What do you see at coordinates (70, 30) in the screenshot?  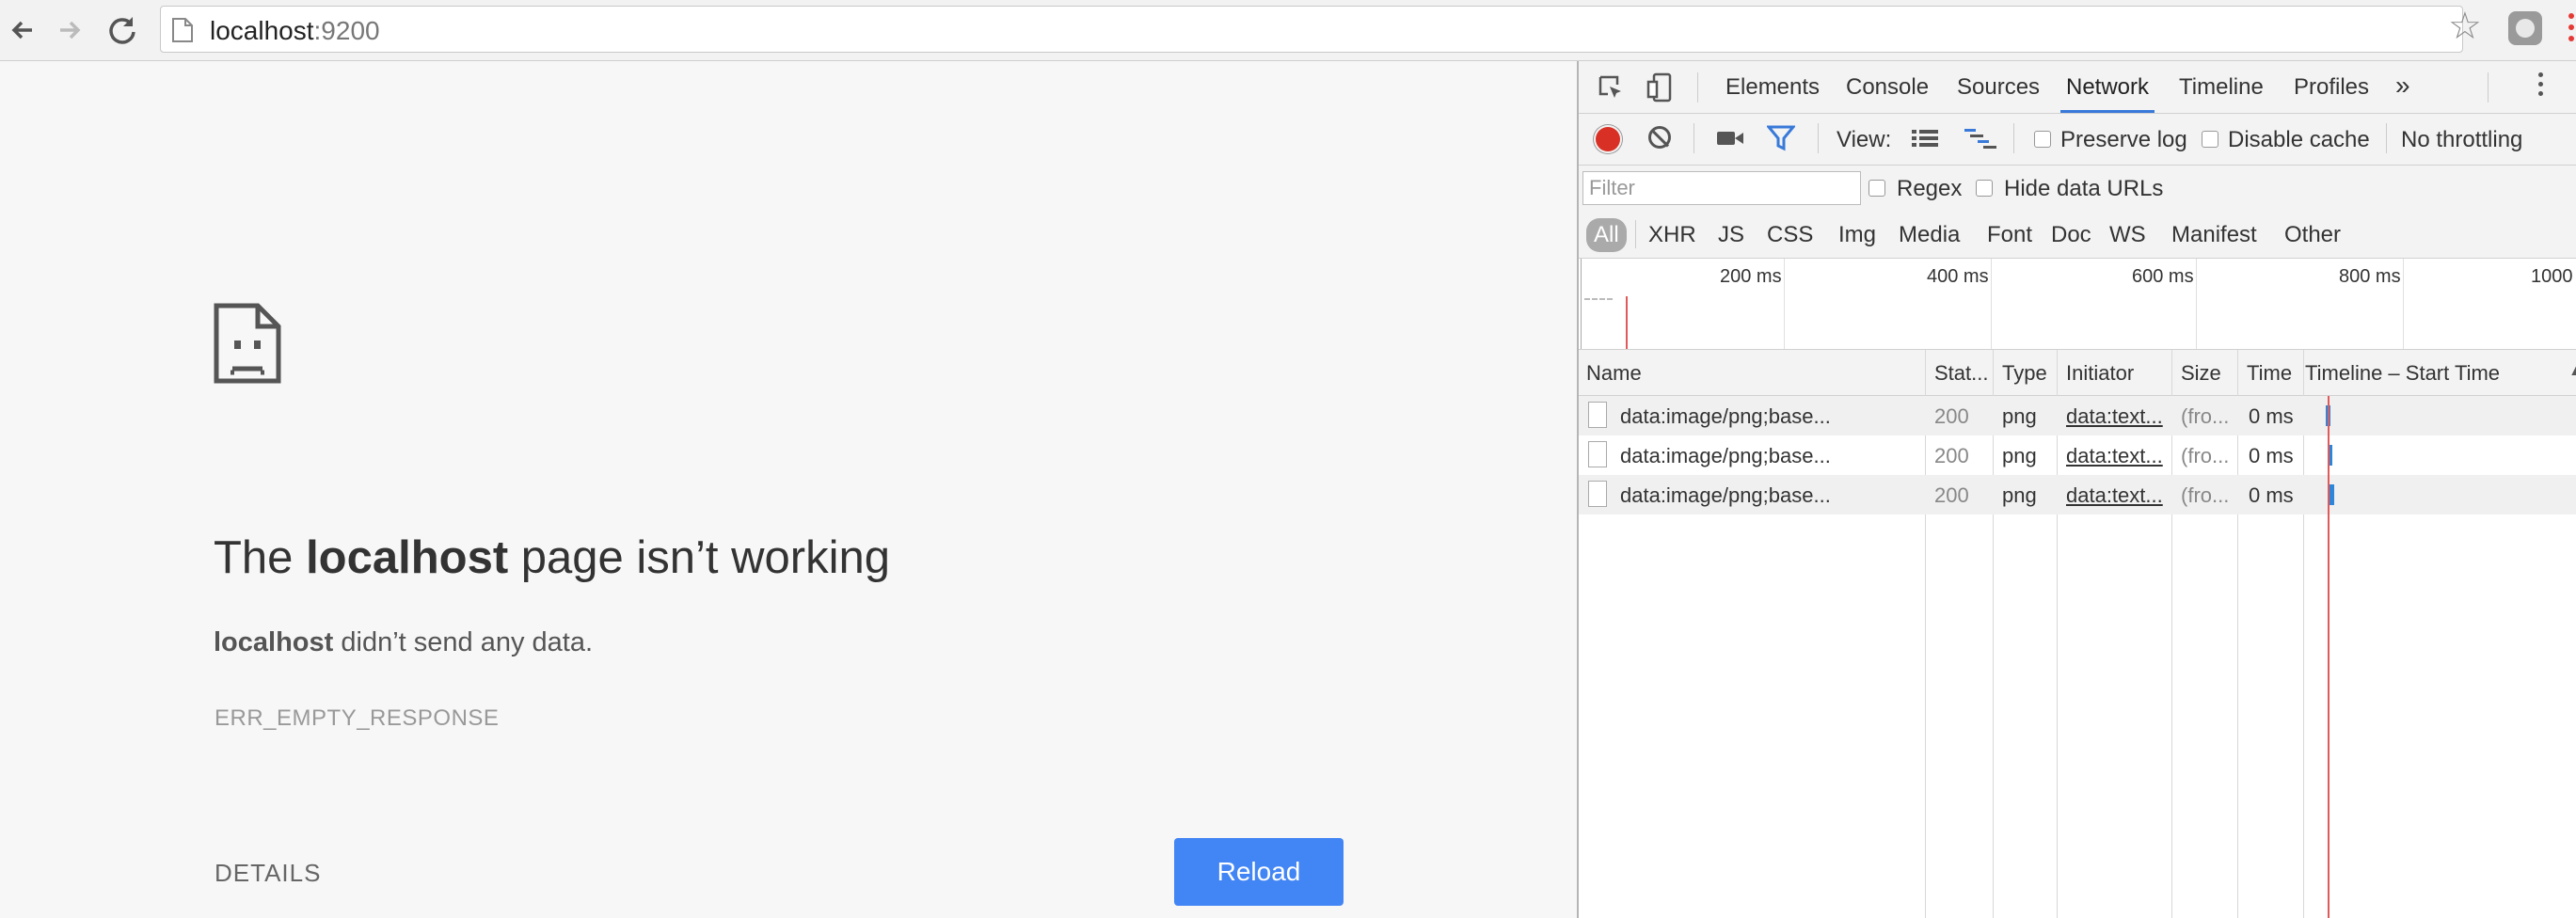 I see `forward-icon` at bounding box center [70, 30].